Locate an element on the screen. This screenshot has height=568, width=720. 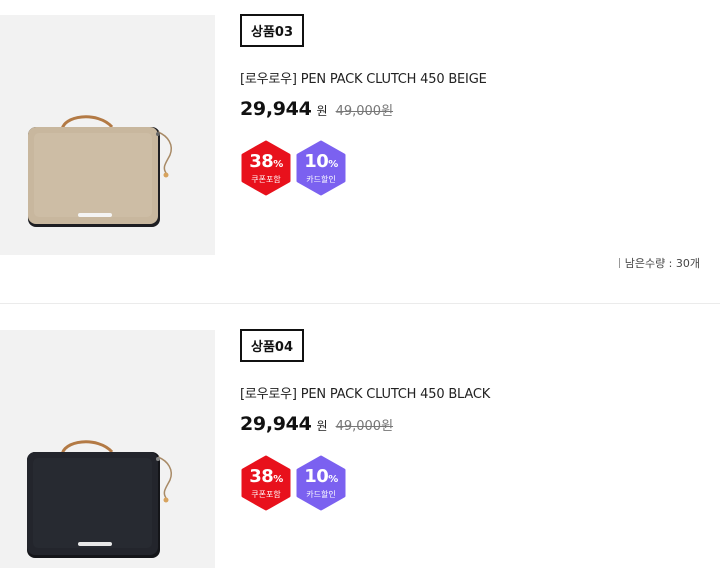
remaining-stock: 남은수량 : 30개 is located at coordinates (659, 263).